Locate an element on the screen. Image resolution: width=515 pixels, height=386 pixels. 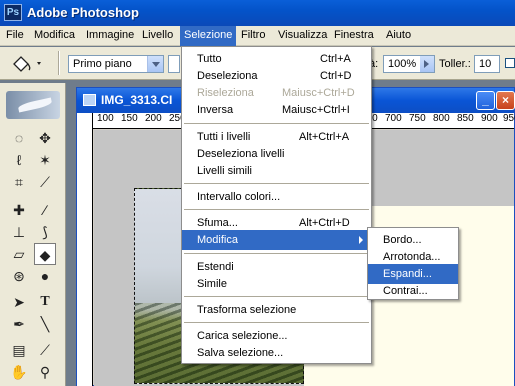
menu-item-label: Deseleziona livelli is located at coordinates (241, 154).